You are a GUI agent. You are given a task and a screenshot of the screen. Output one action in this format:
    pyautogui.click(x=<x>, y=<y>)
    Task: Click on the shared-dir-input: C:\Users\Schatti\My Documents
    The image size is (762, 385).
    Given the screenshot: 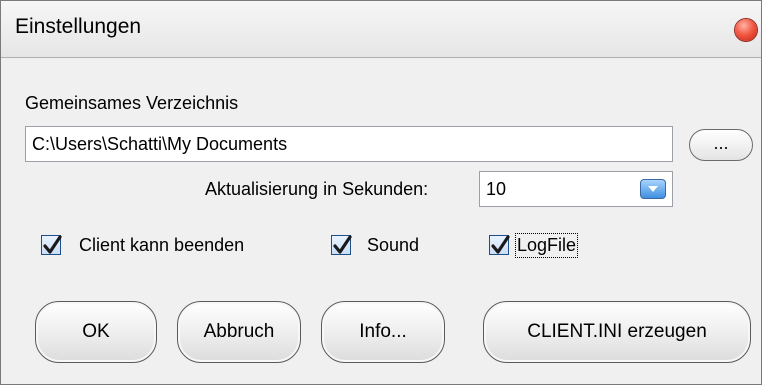 What is the action you would take?
    pyautogui.click(x=349, y=144)
    